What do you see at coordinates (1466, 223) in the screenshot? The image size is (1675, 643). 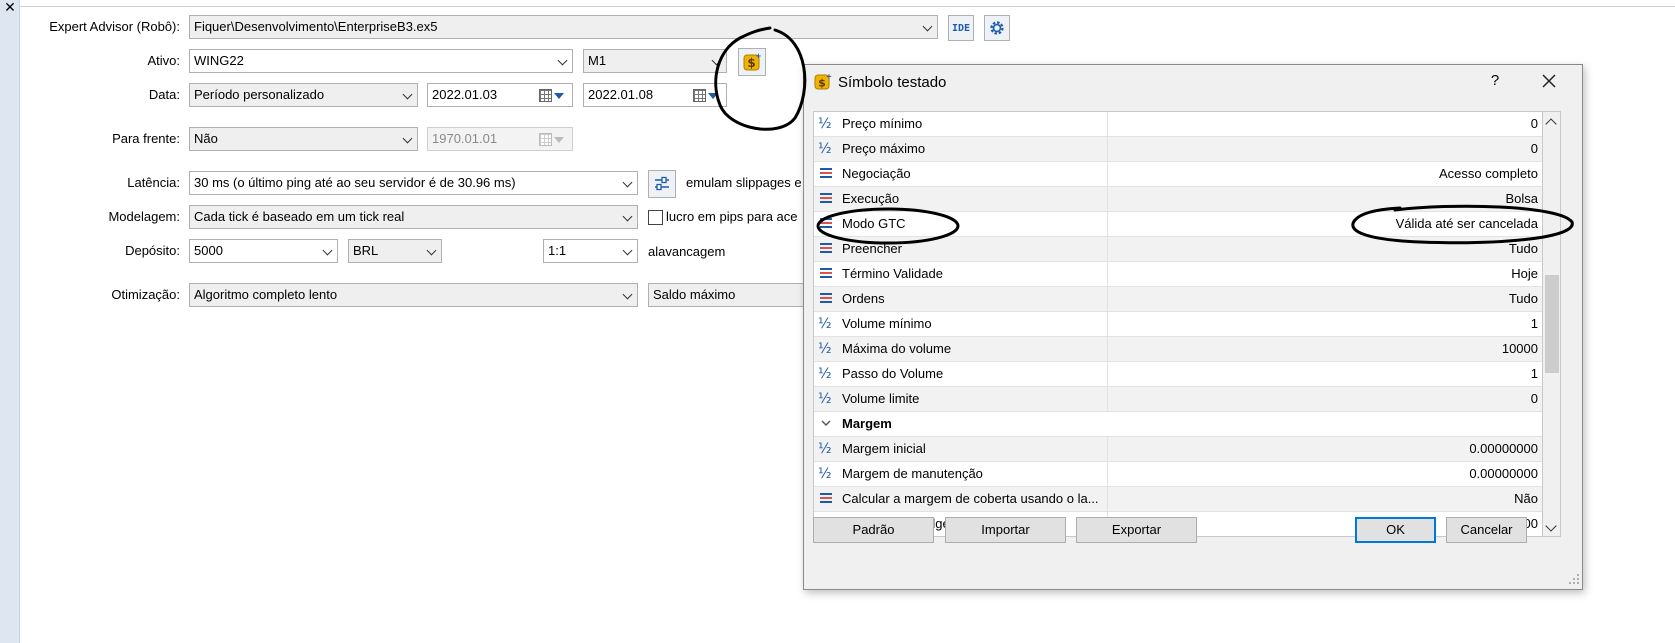 I see `property-value: Válida até ser cancelada` at bounding box center [1466, 223].